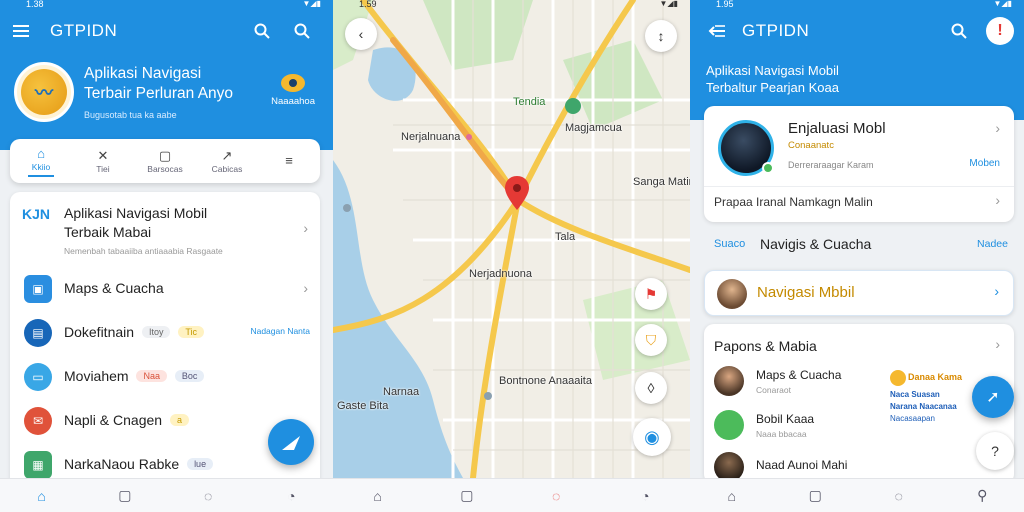  Describe the element at coordinates (993, 397) in the screenshot. I see `navigate-fab: ➚` at that location.